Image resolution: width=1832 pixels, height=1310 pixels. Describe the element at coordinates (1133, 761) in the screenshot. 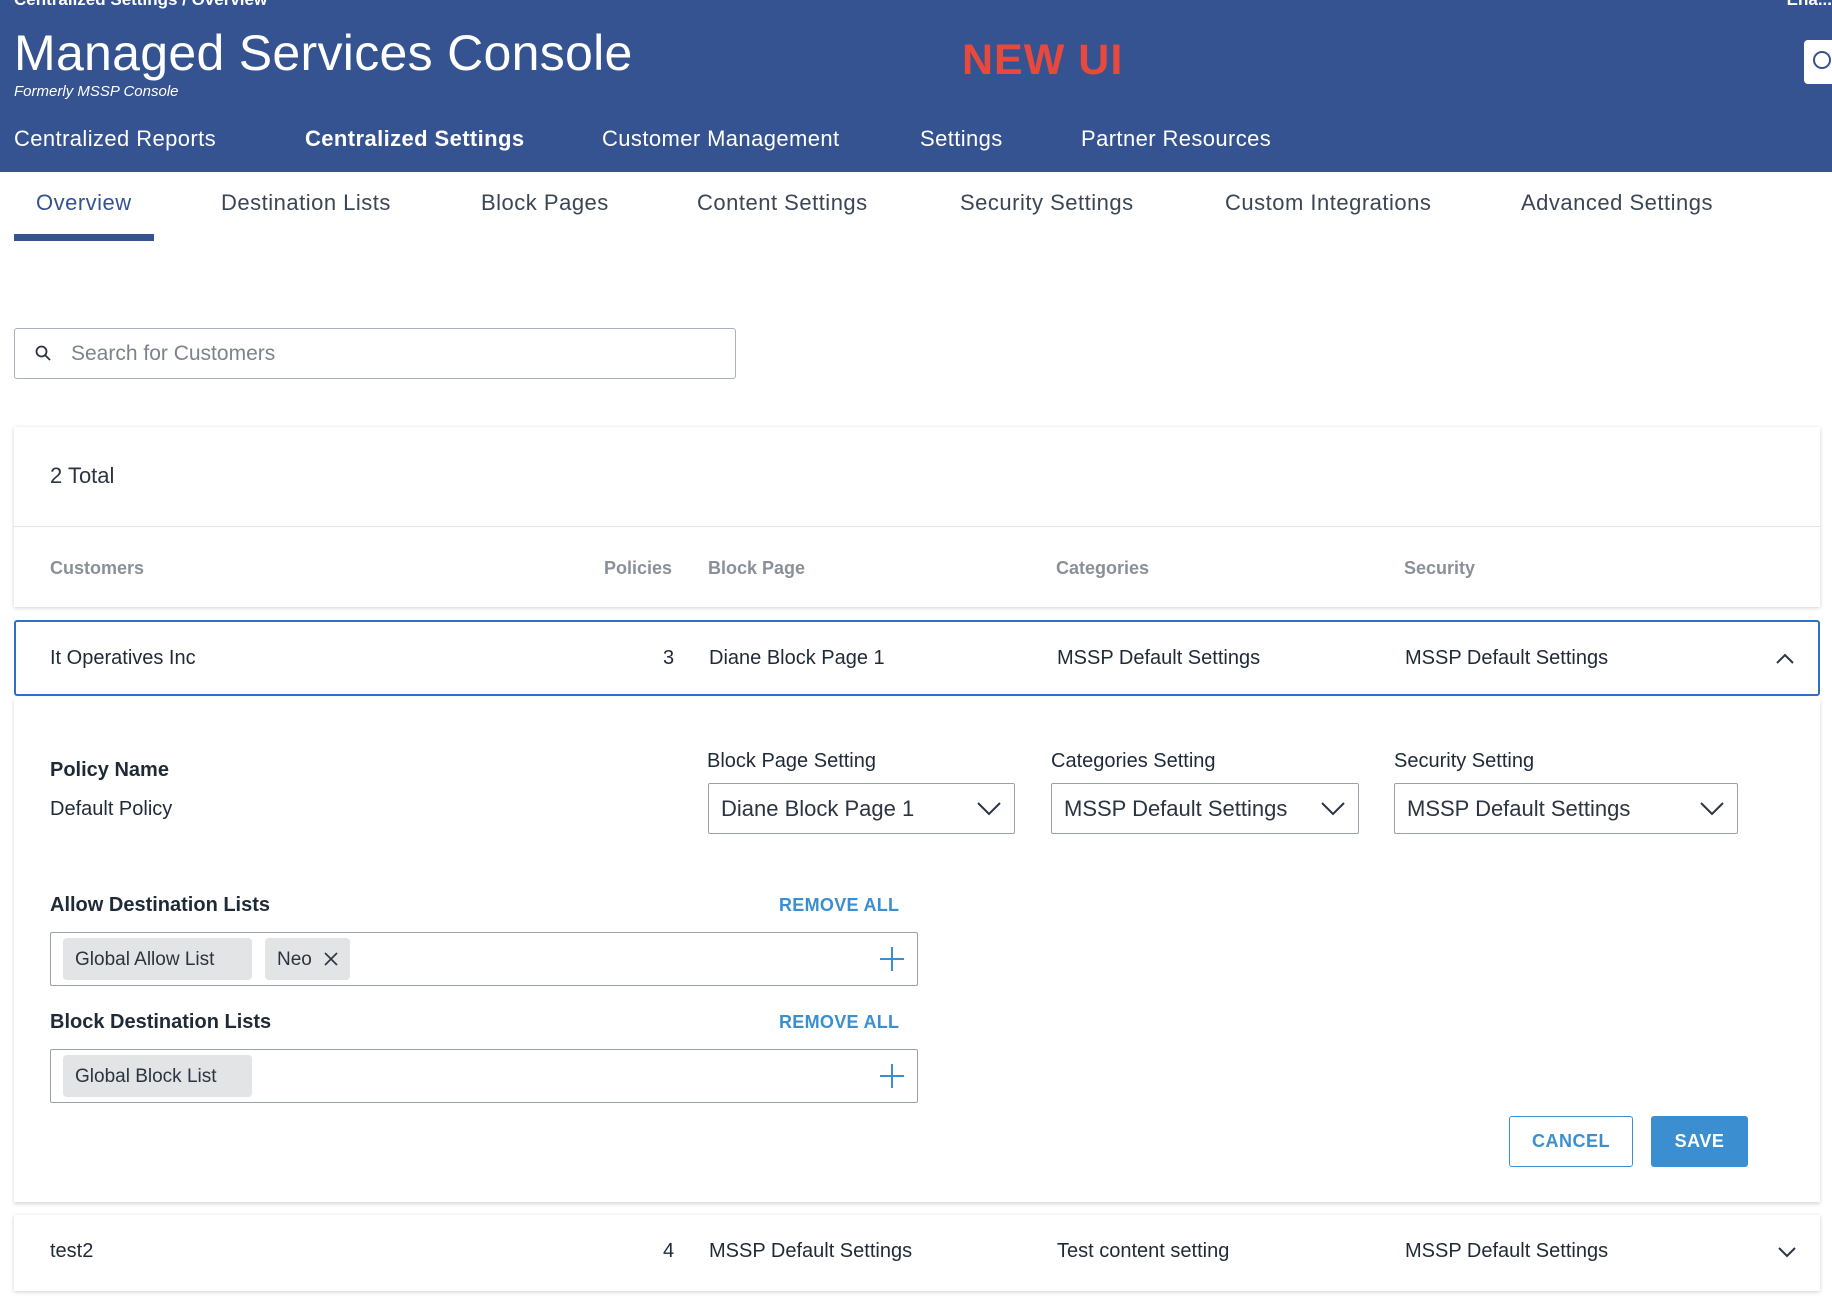

I see `categories-setting-label: Categories Setting` at that location.